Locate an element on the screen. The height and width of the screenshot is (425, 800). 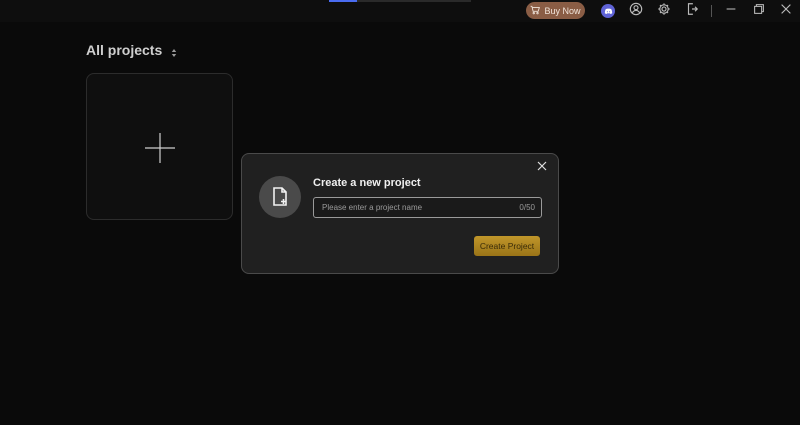
new-project-card is located at coordinates (159, 146).